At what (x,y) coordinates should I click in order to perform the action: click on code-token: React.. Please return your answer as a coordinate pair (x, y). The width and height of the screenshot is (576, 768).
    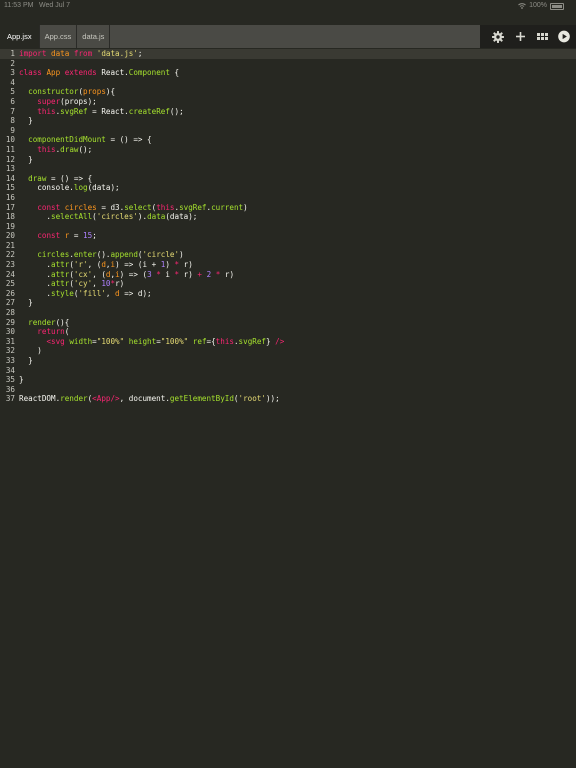
    Looking at the image, I should click on (112, 73).